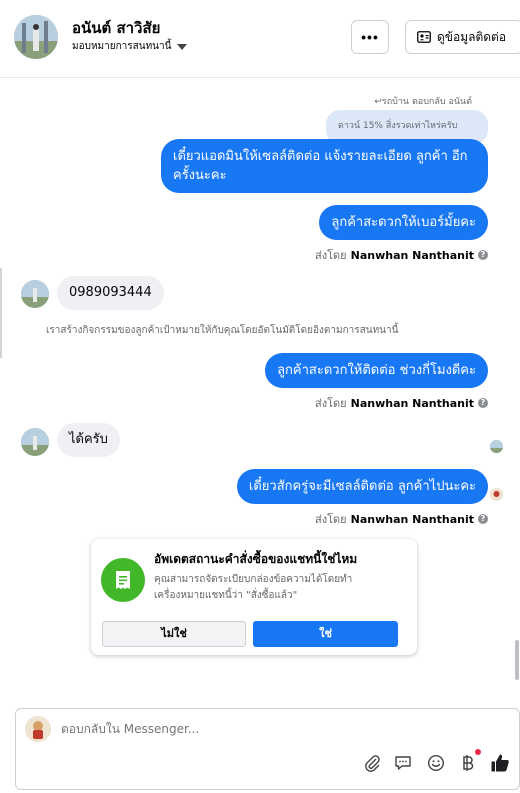 This screenshot has width=520, height=793. I want to click on left-divider, so click(1, 313).